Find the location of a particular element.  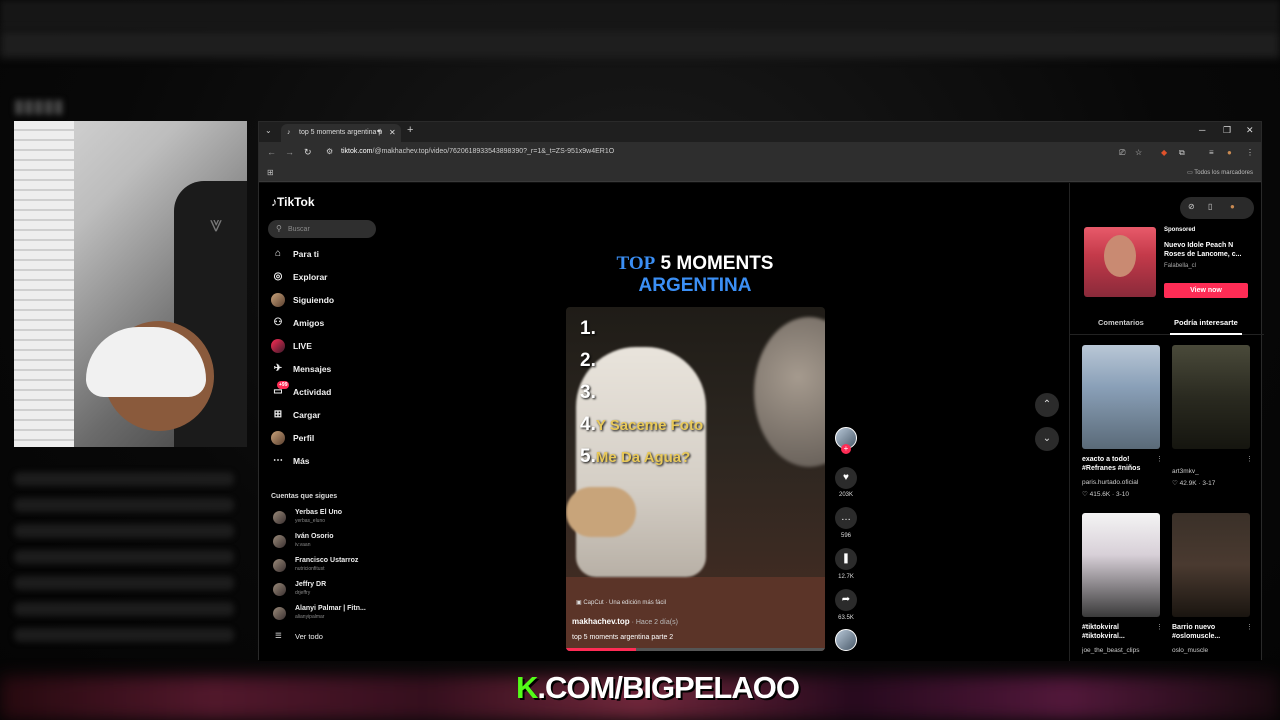

card-username: art3mkv_ is located at coordinates (1185, 471).